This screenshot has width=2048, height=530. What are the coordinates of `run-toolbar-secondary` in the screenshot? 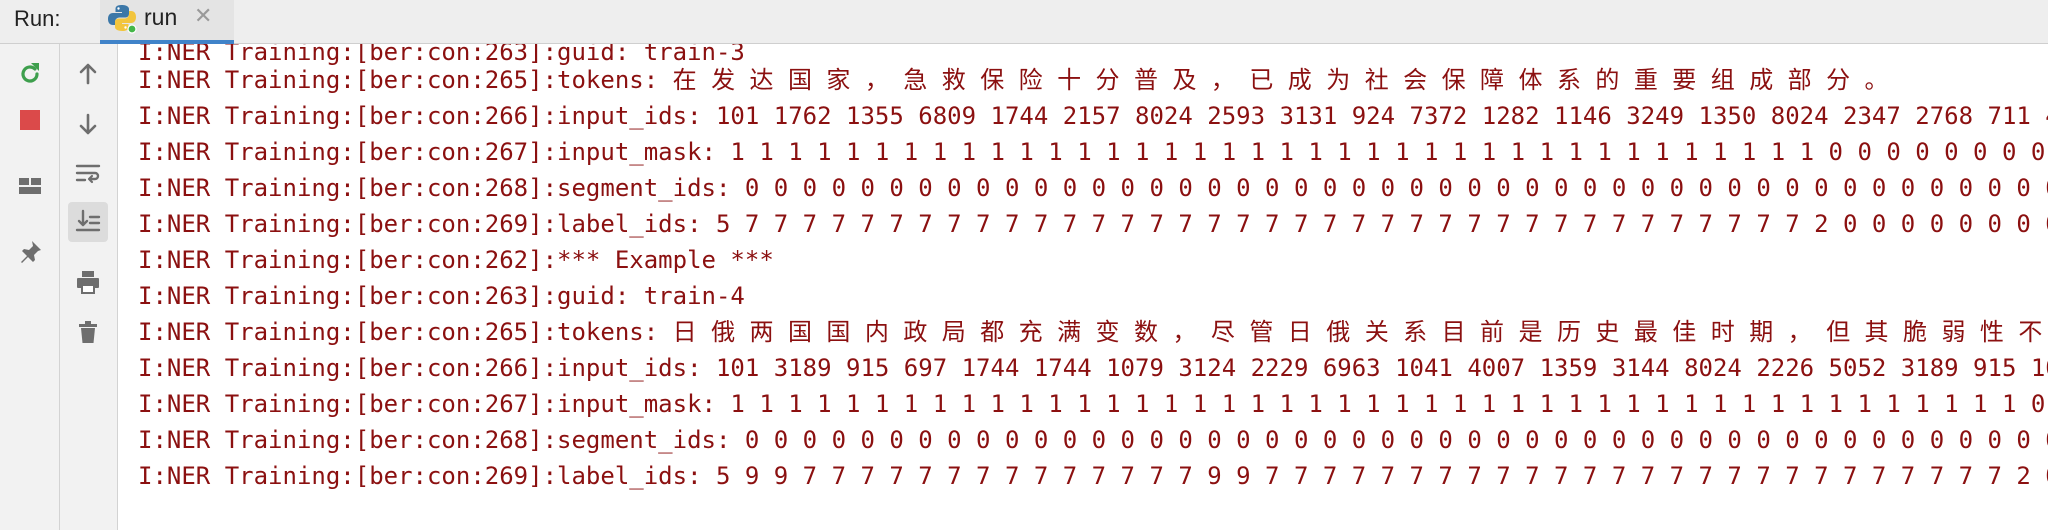 It's located at (89, 287).